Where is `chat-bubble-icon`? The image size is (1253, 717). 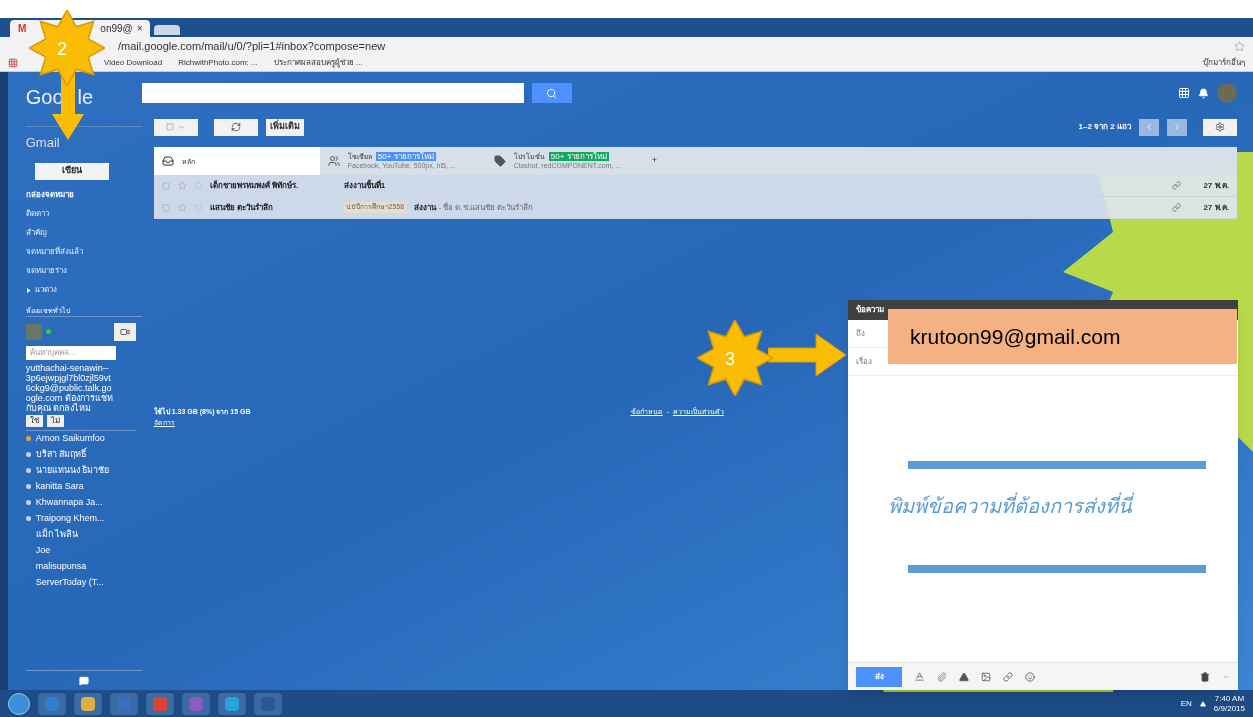
chat-bubble-icon is located at coordinates (83, 681).